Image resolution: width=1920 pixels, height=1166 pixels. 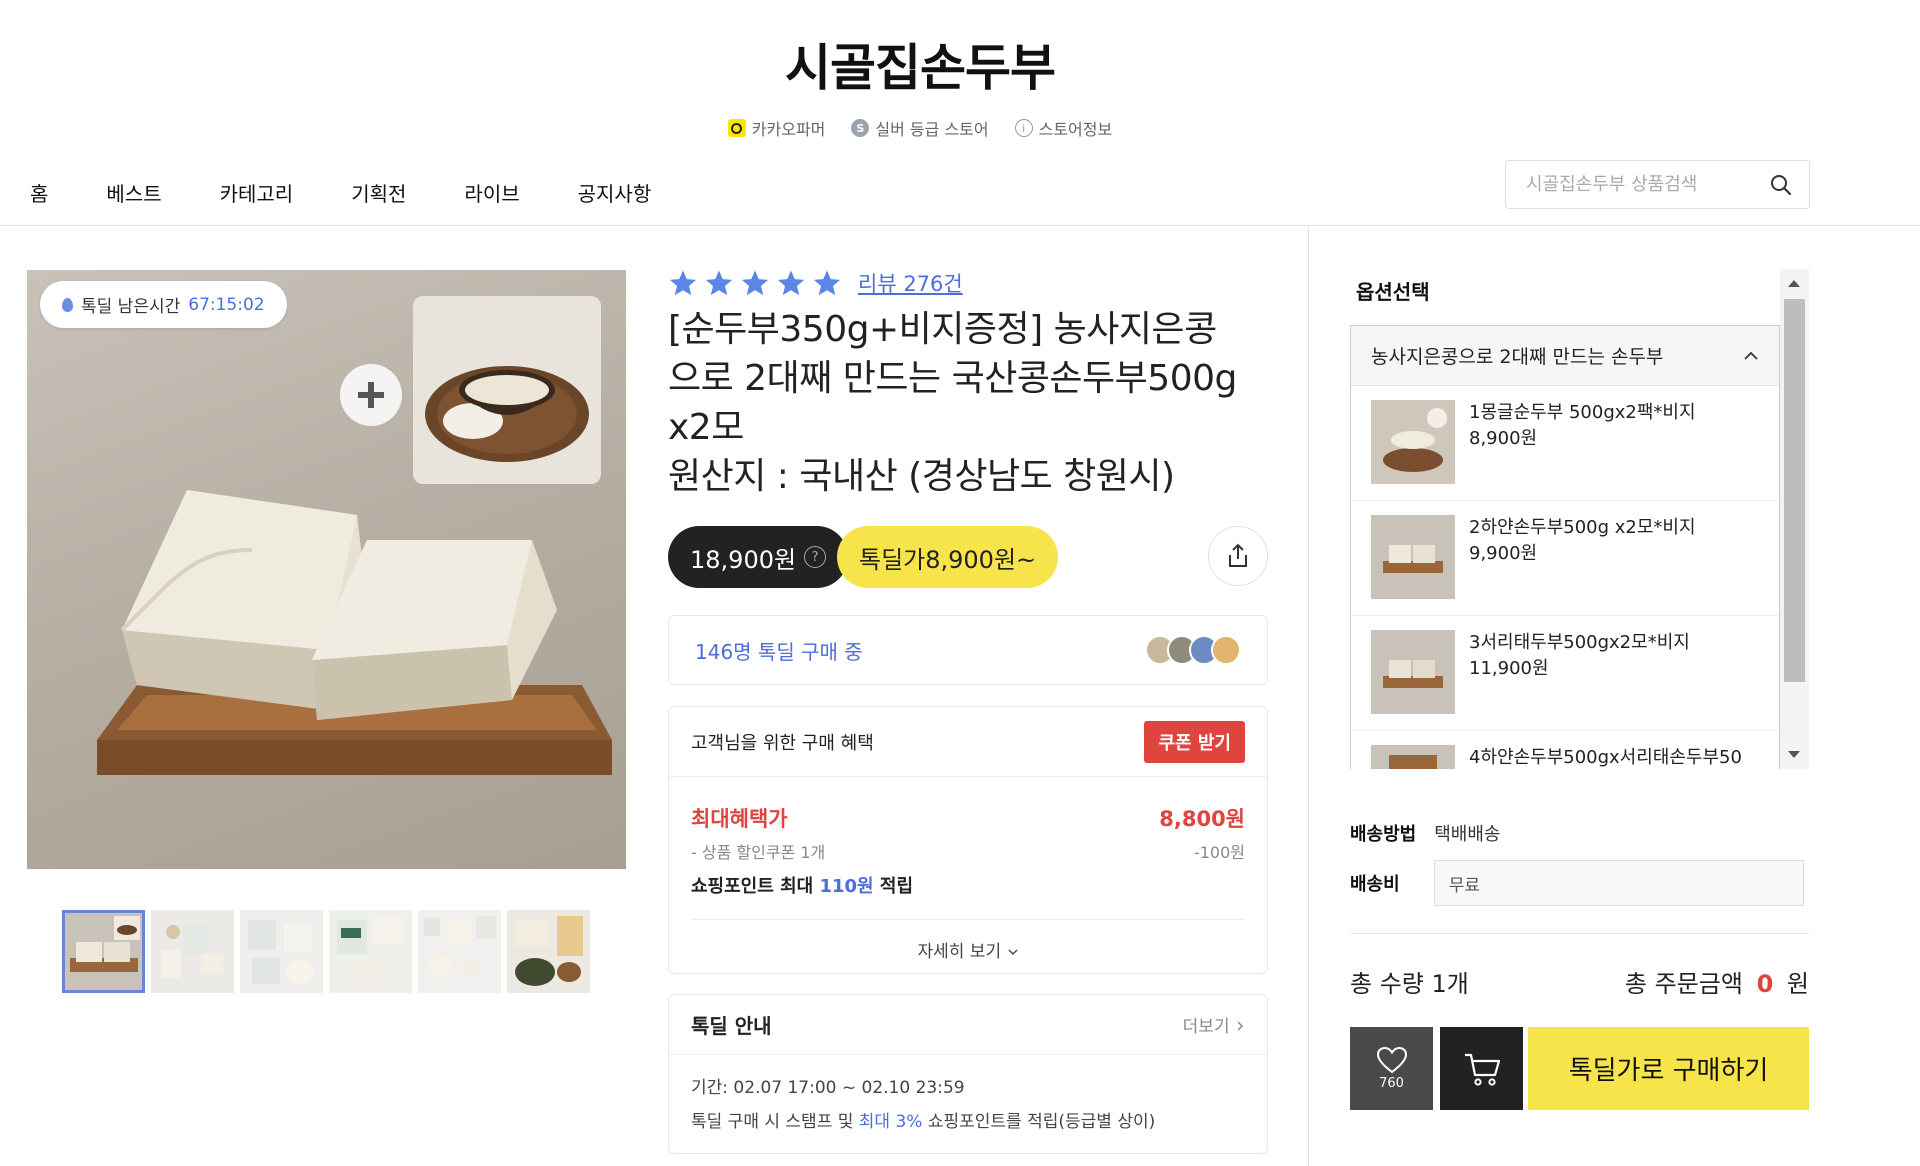 I want to click on timer-icon, so click(x=67, y=304).